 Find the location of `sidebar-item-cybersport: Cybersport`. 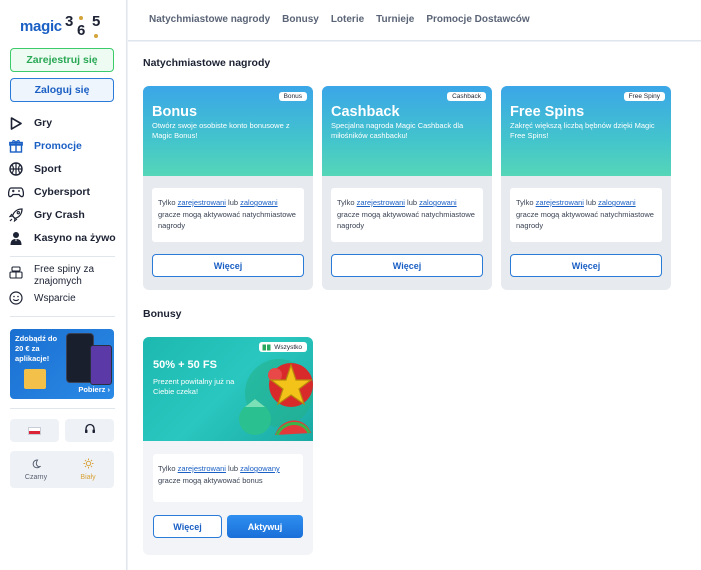

sidebar-item-cybersport: Cybersport is located at coordinates (65, 192).